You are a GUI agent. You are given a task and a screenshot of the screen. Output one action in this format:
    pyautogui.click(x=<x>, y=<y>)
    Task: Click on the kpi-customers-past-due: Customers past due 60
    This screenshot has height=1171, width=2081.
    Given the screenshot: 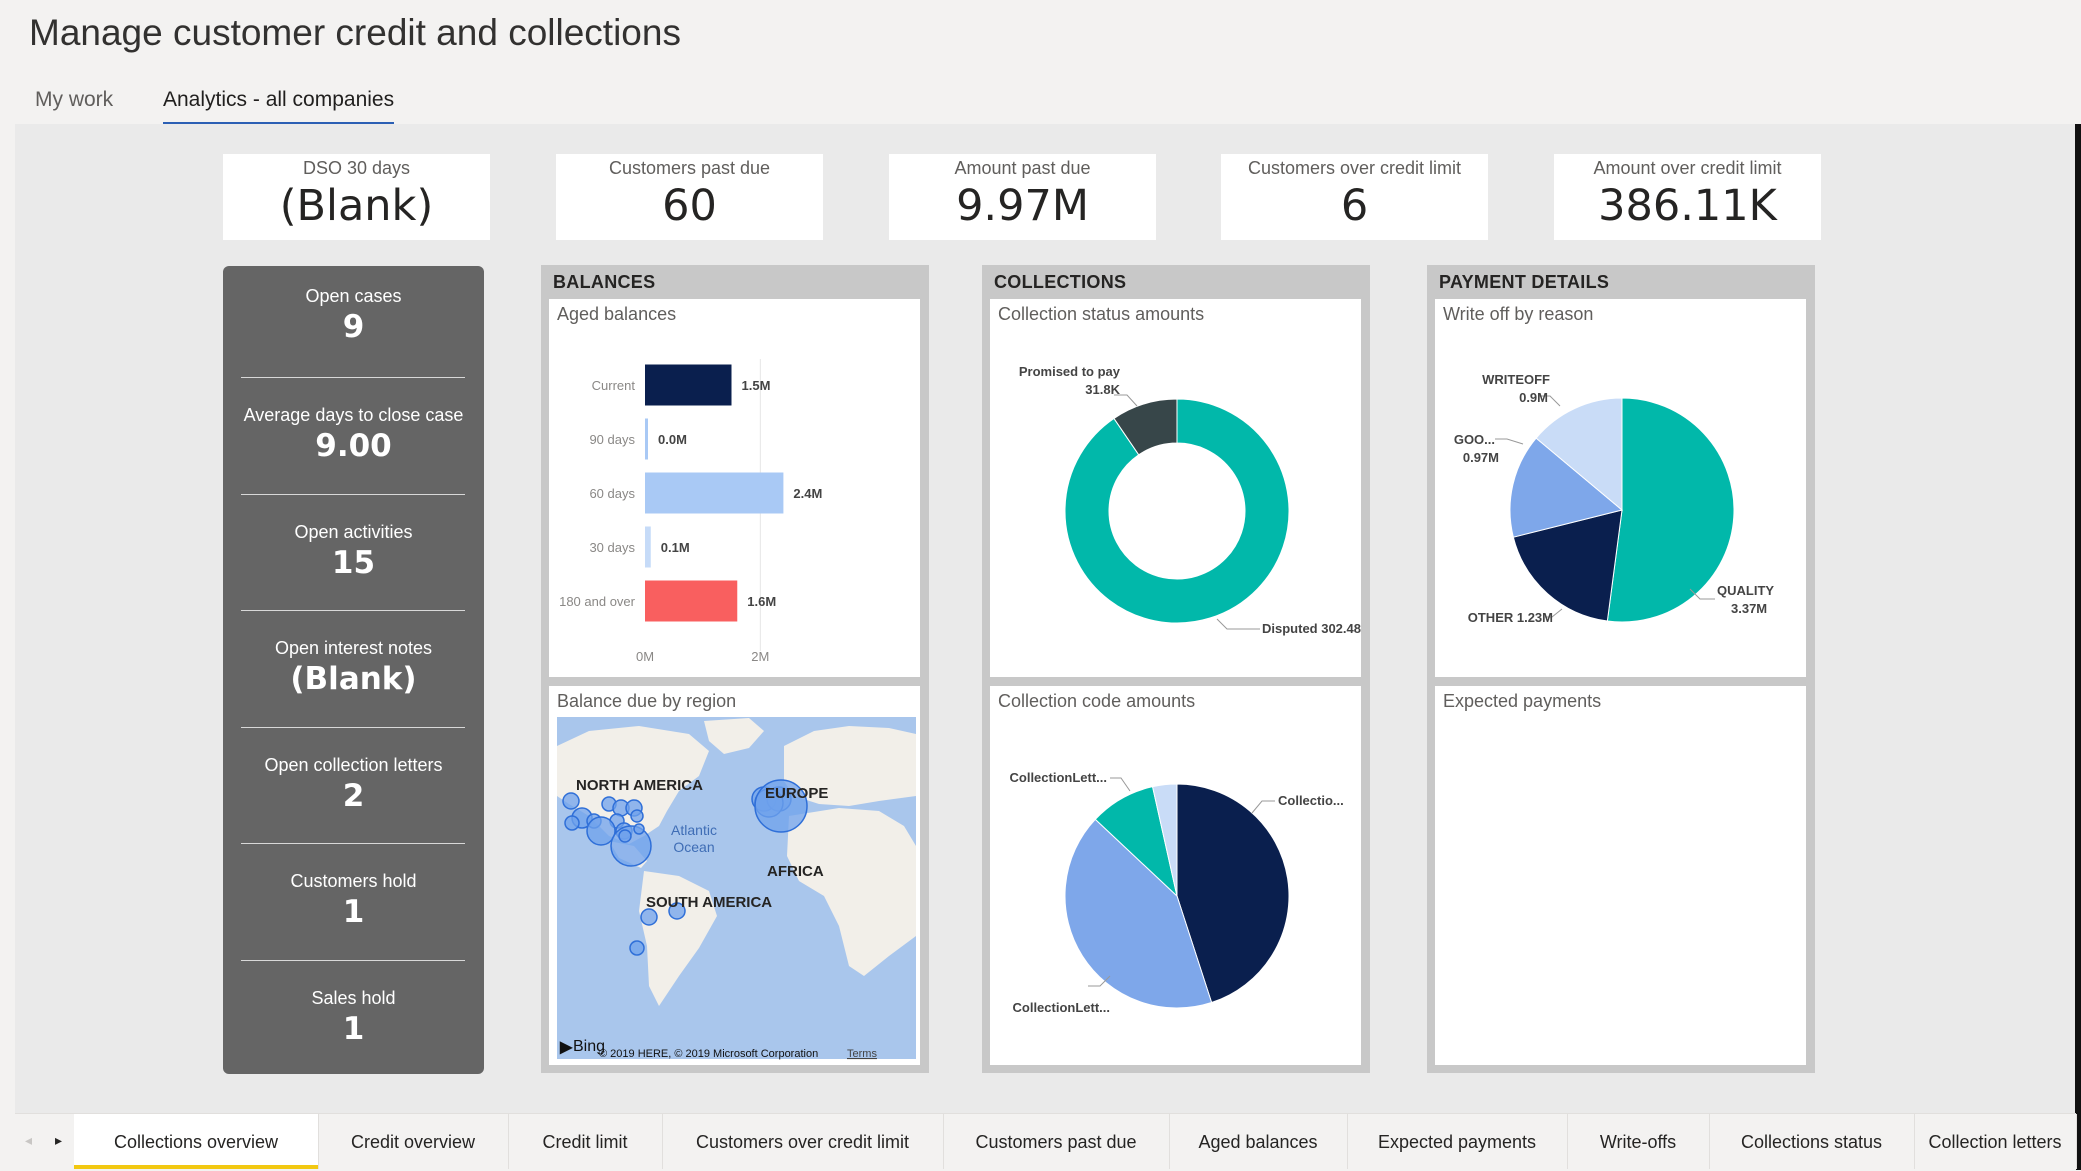 What is the action you would take?
    pyautogui.click(x=689, y=197)
    